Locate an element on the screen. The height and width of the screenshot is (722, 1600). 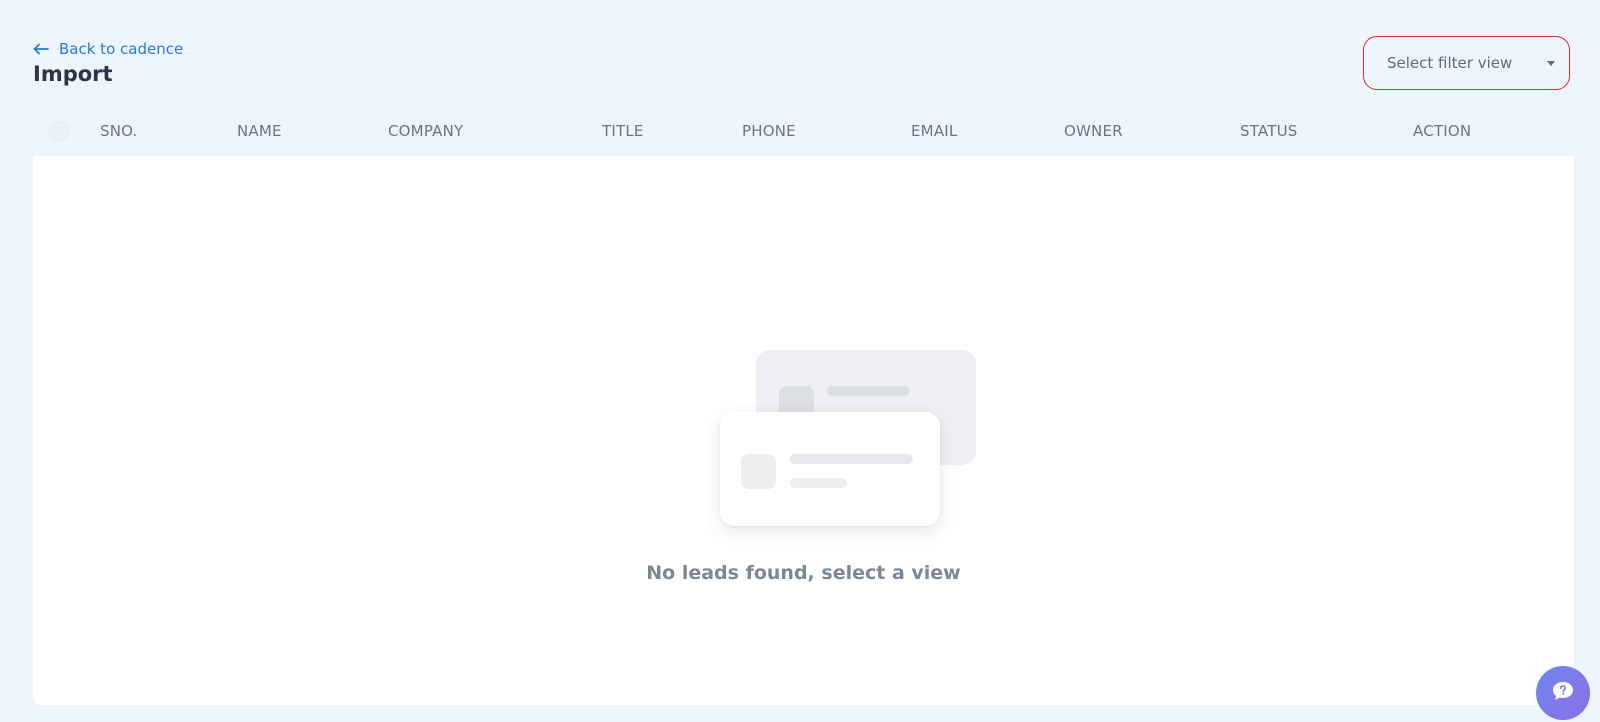
column-header-company: COMPANY is located at coordinates (425, 131).